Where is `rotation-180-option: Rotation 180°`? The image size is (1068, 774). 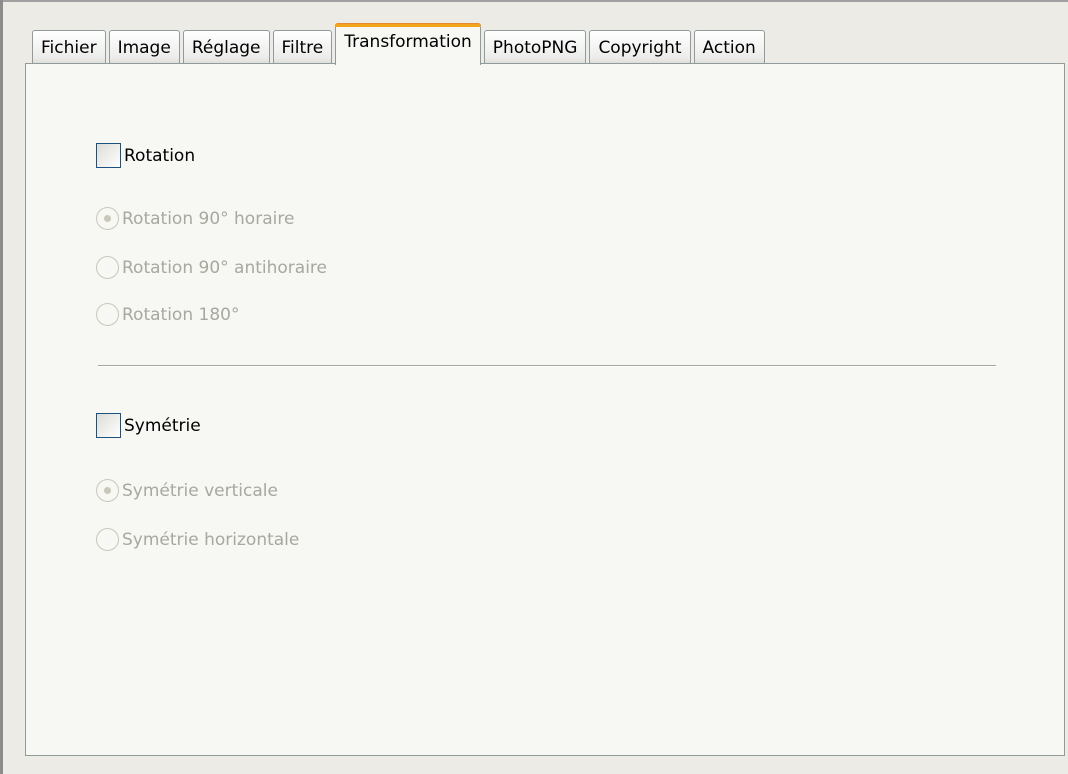
rotation-180-option: Rotation 180° is located at coordinates (167, 314).